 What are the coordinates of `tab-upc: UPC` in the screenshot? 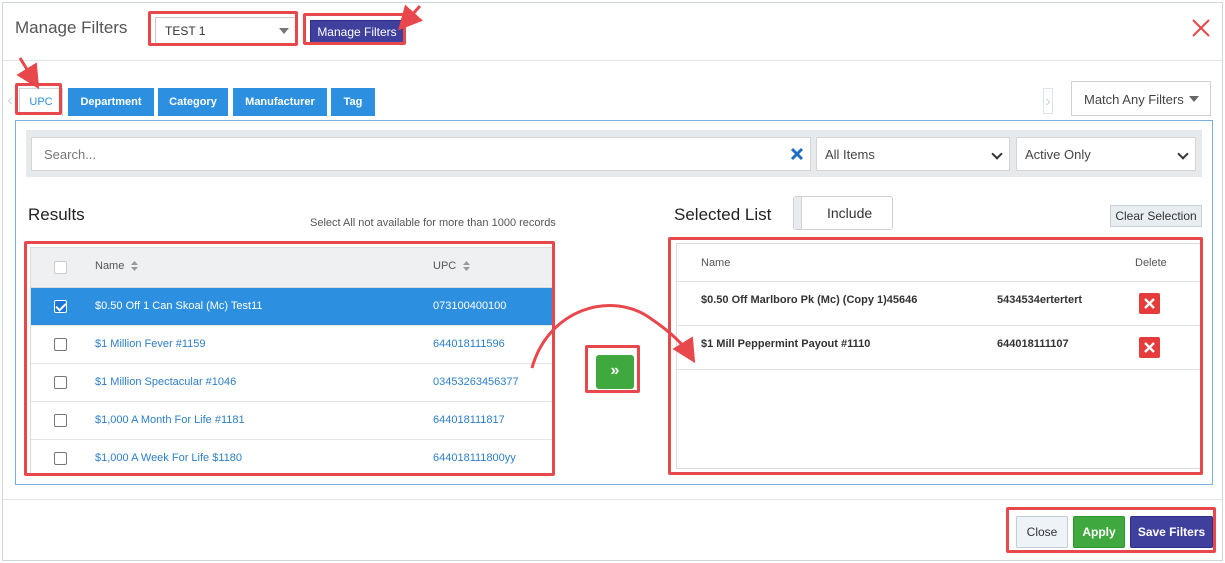 It's located at (41, 102).